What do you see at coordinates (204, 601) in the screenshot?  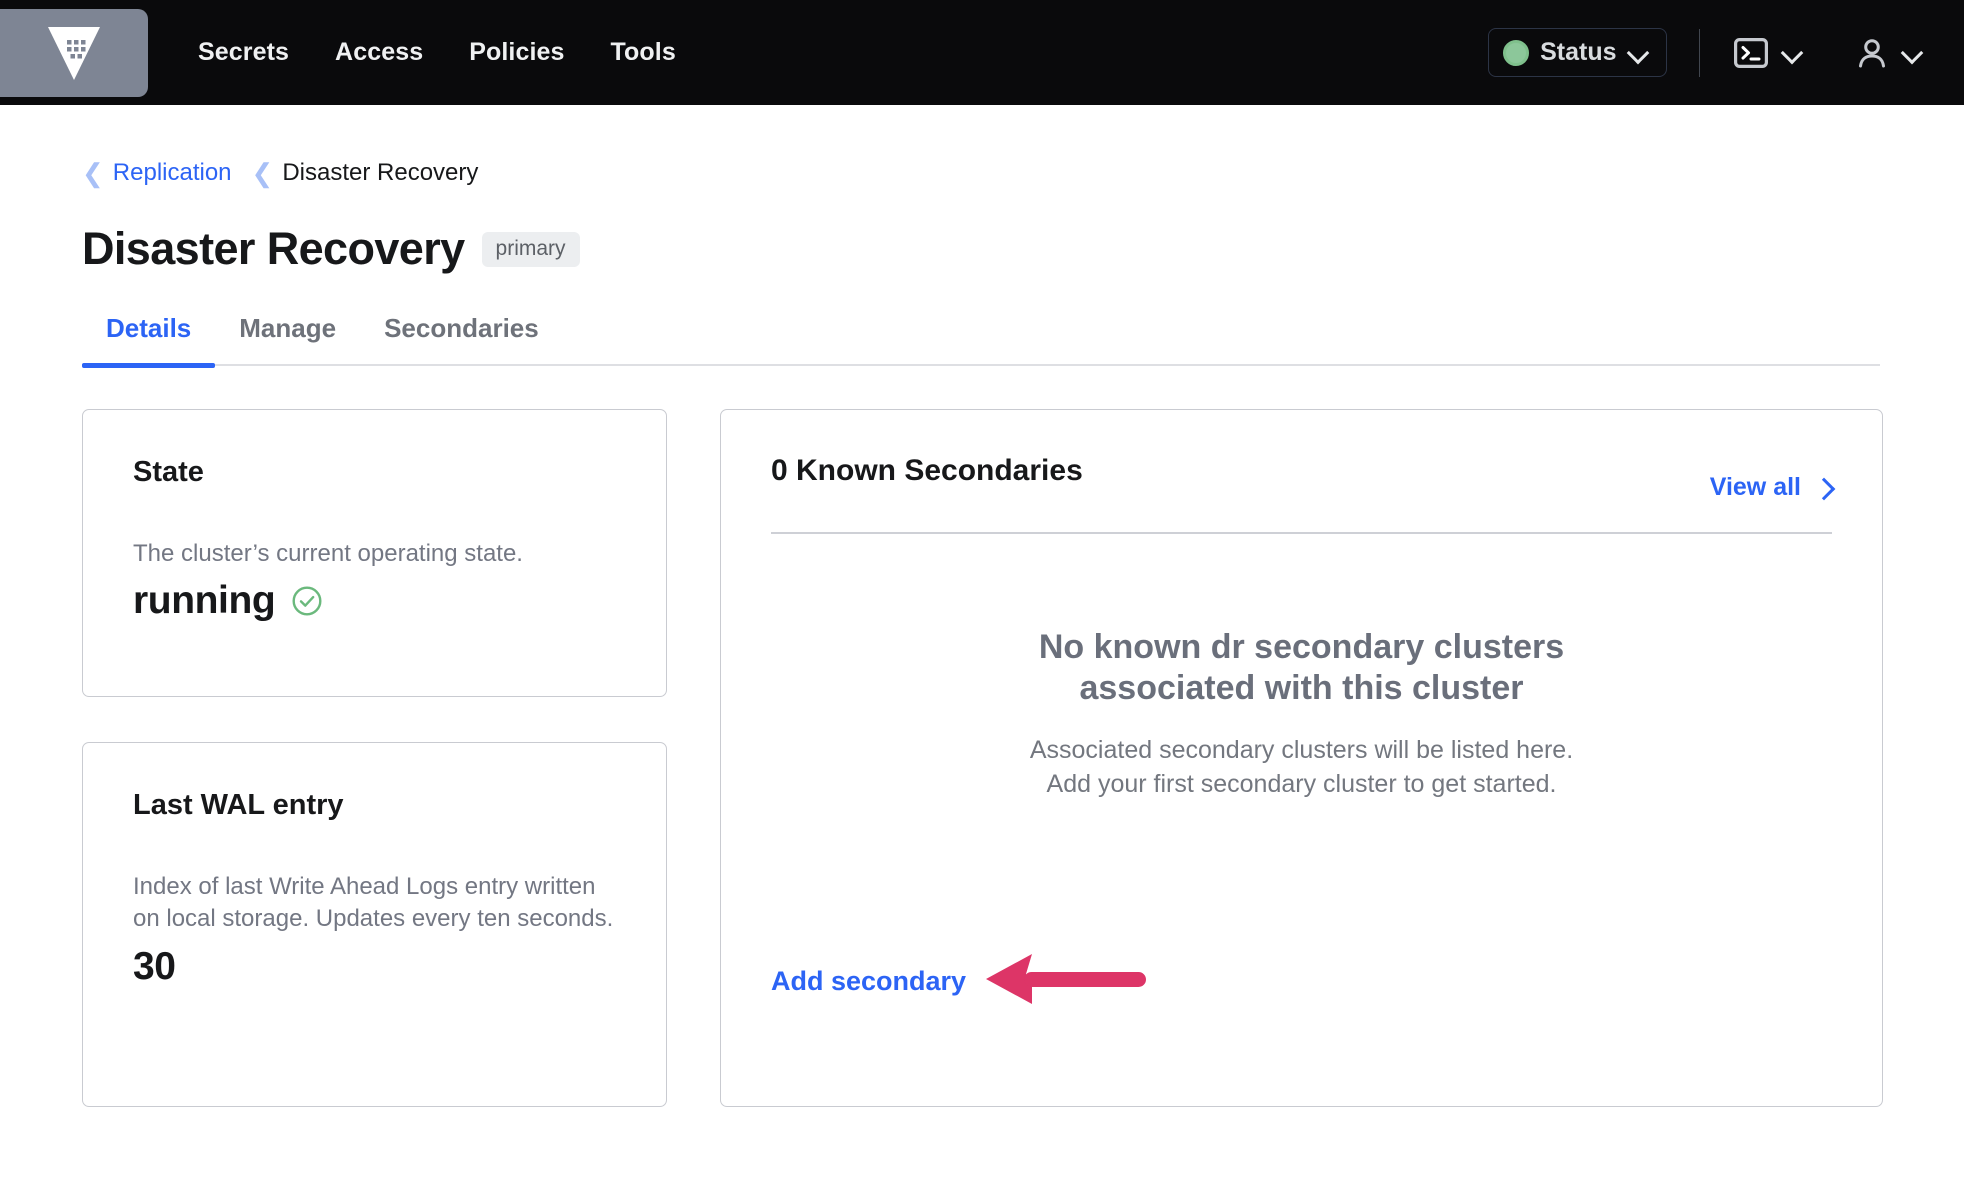 I see `state-card-value: running` at bounding box center [204, 601].